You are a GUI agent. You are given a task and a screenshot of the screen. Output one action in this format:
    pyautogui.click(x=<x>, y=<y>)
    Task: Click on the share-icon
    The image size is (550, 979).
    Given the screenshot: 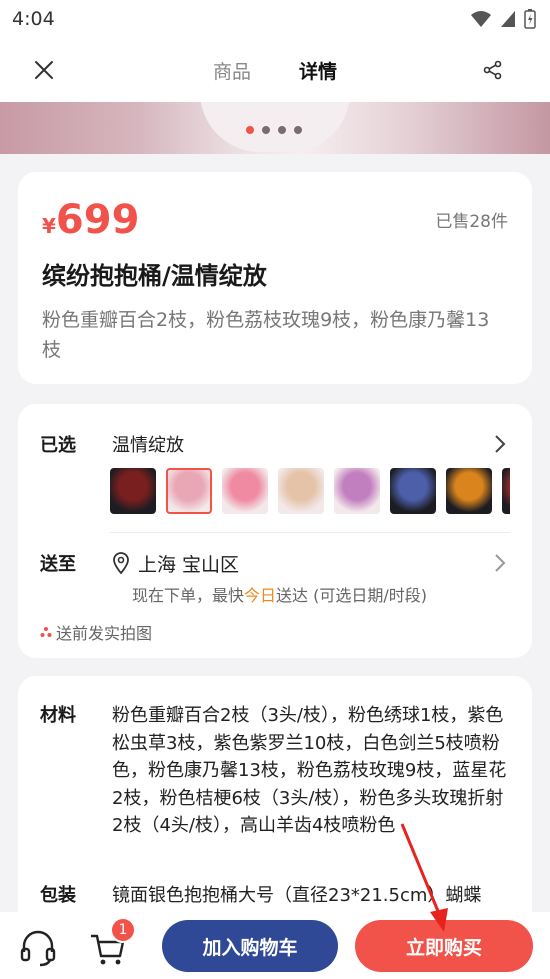 What is the action you would take?
    pyautogui.click(x=492, y=70)
    